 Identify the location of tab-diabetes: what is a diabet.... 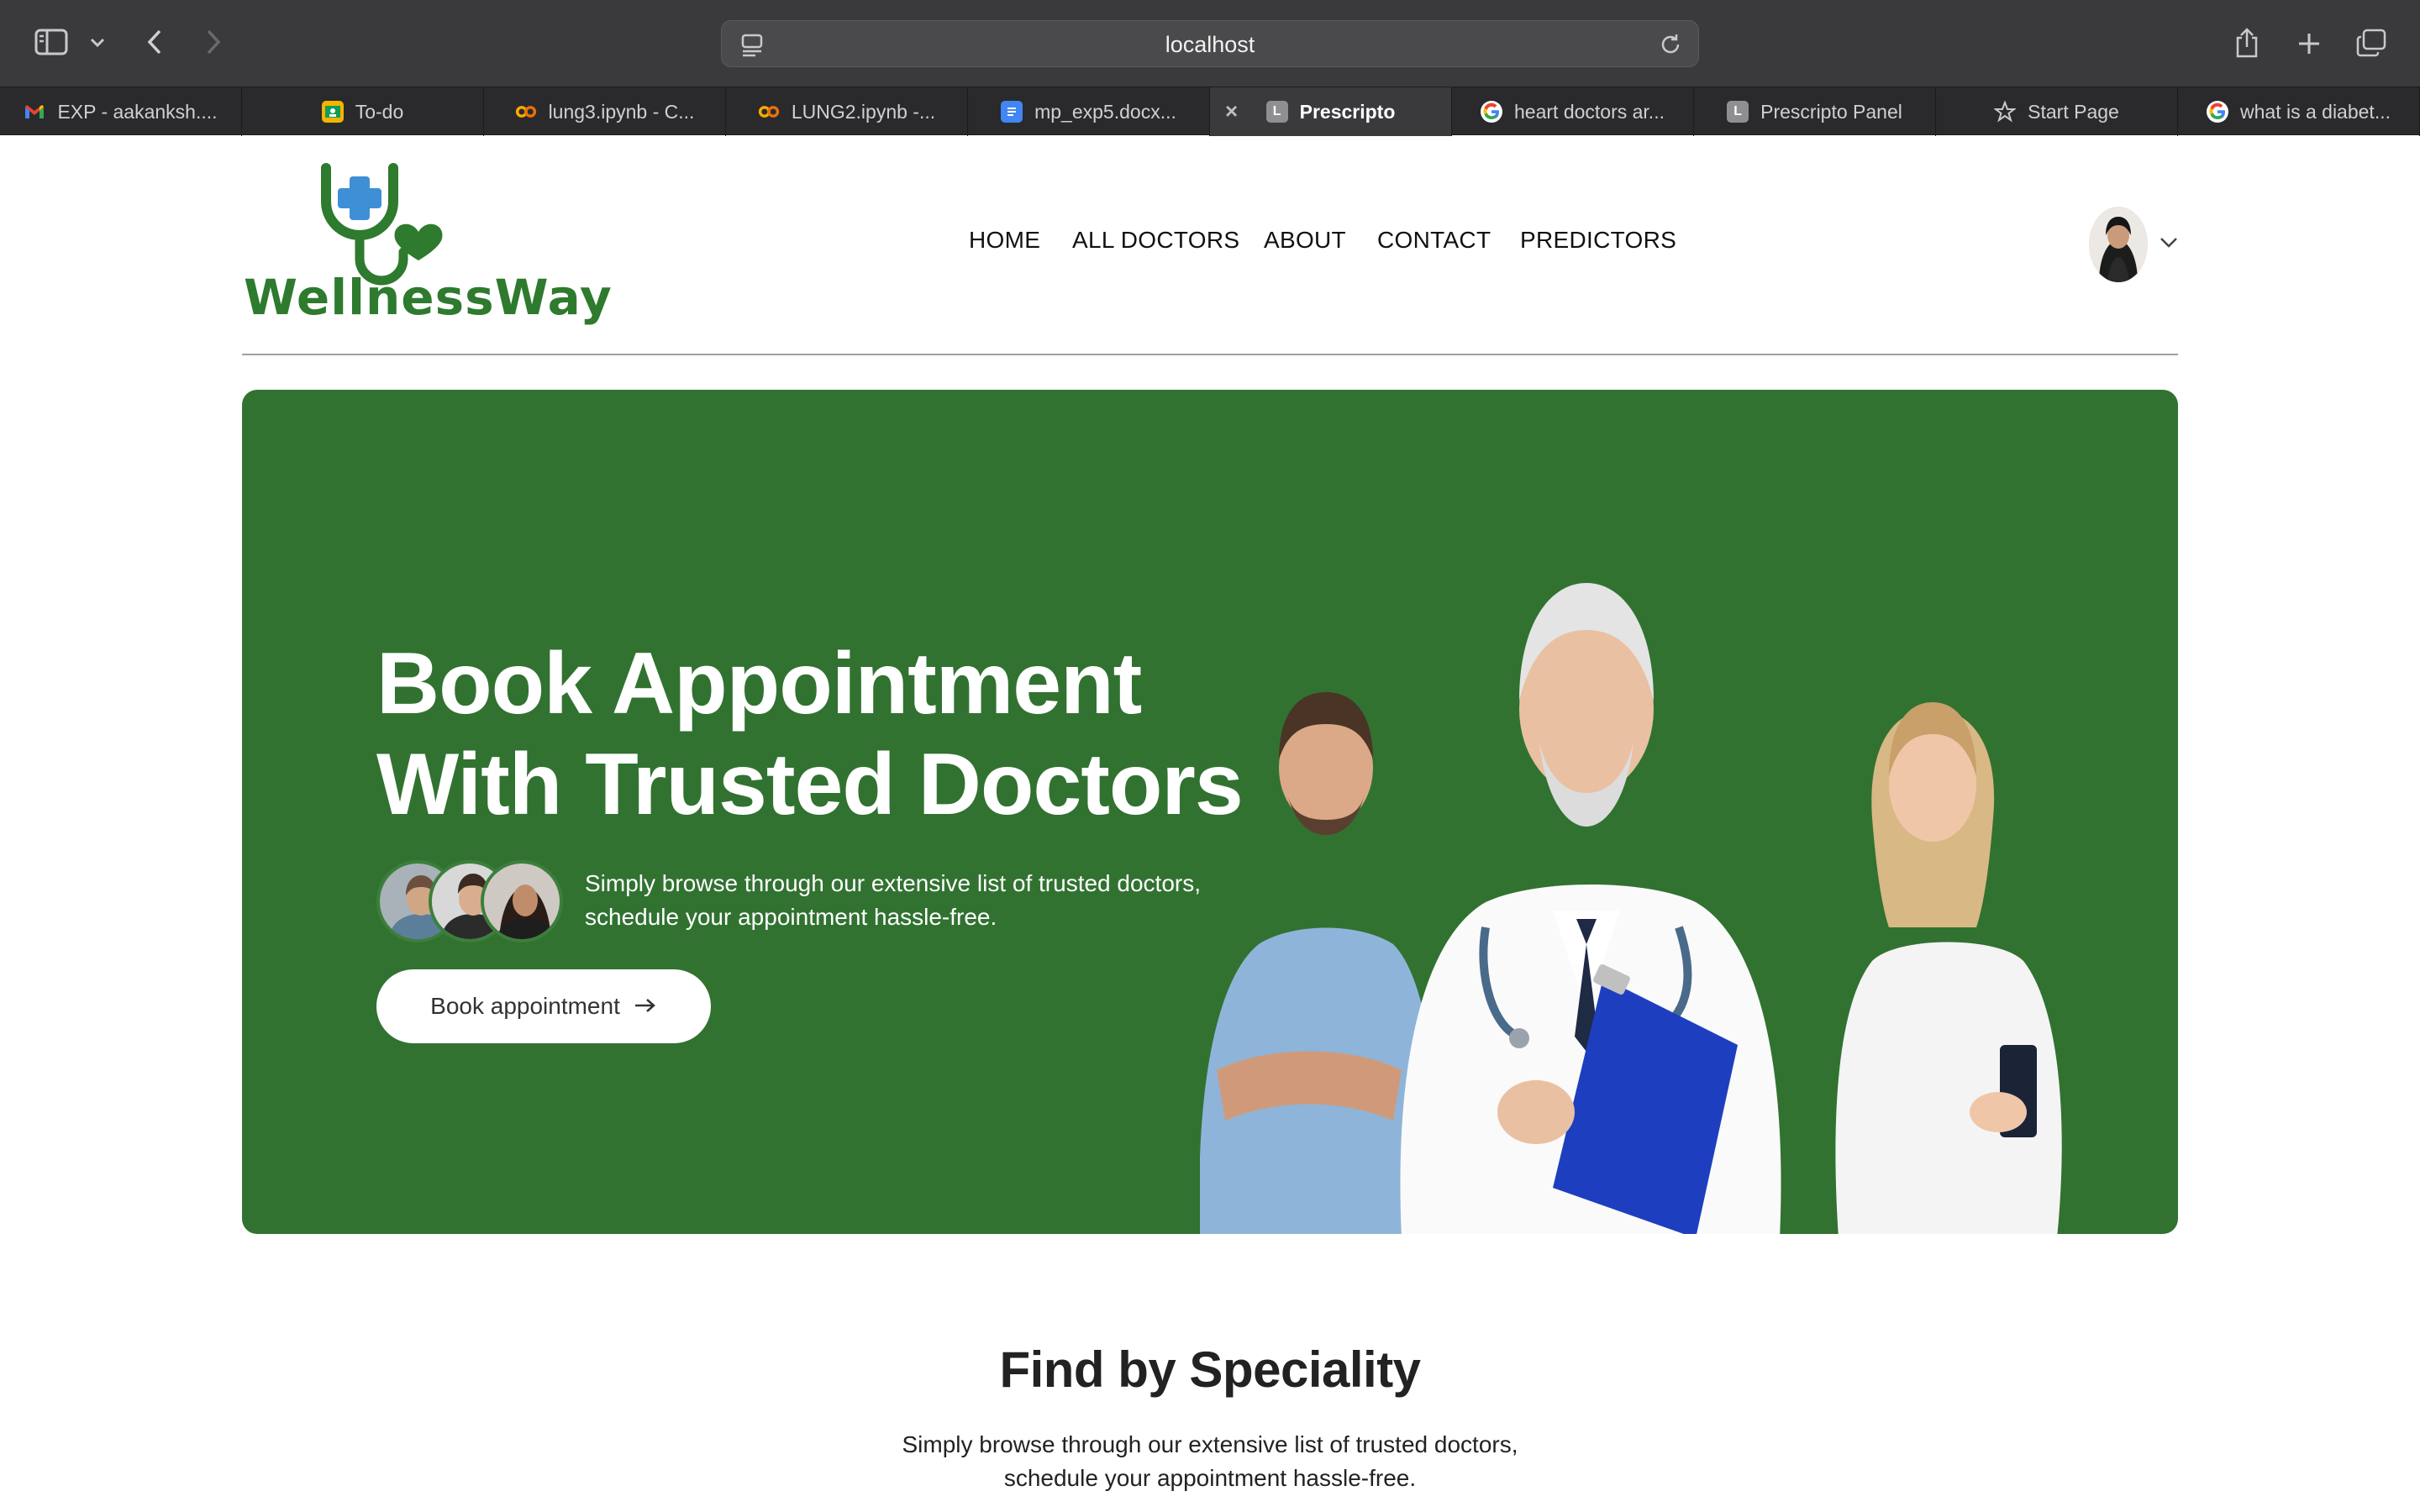
(2299, 111).